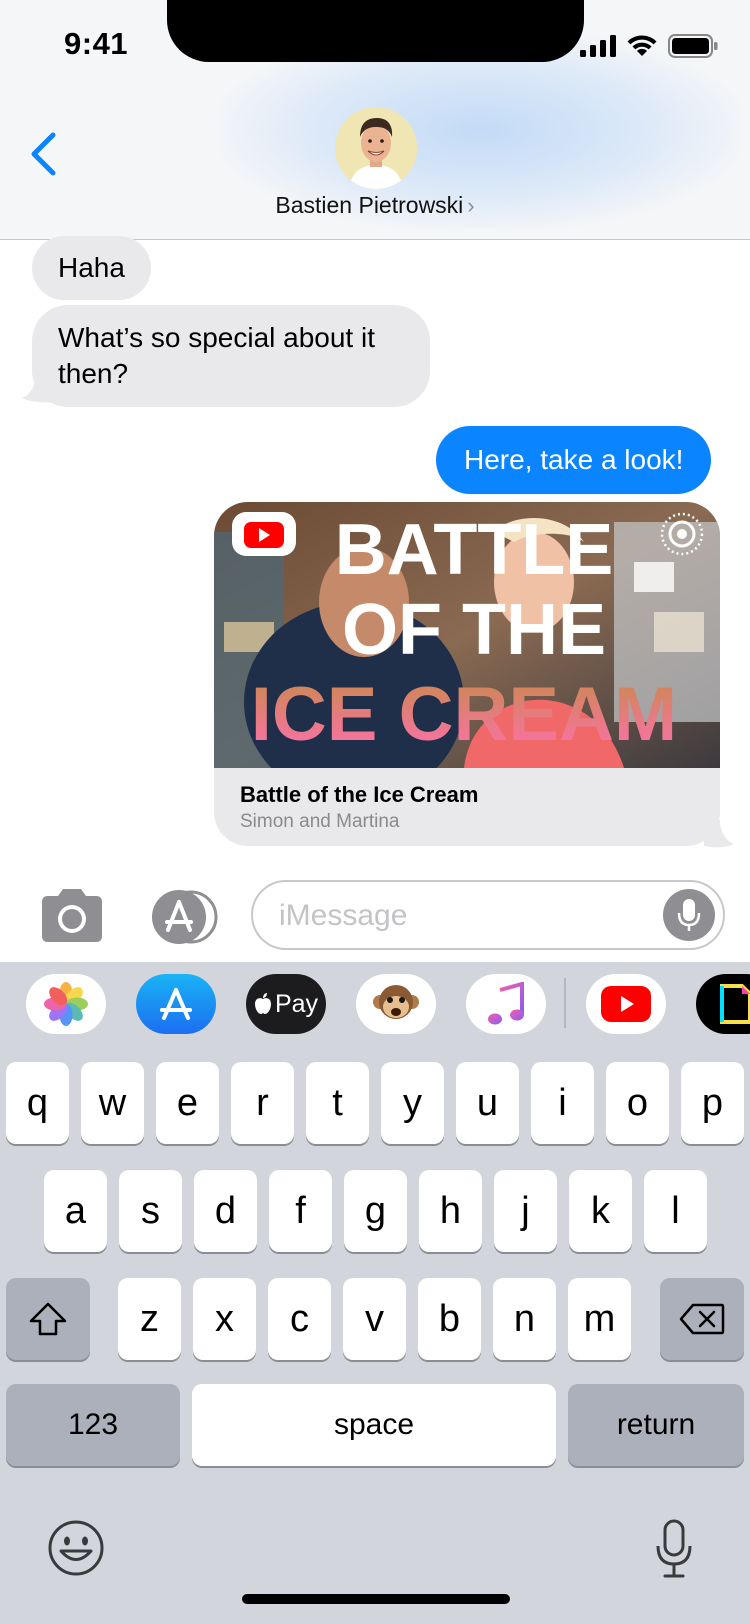  I want to click on key-s: s, so click(150, 1211).